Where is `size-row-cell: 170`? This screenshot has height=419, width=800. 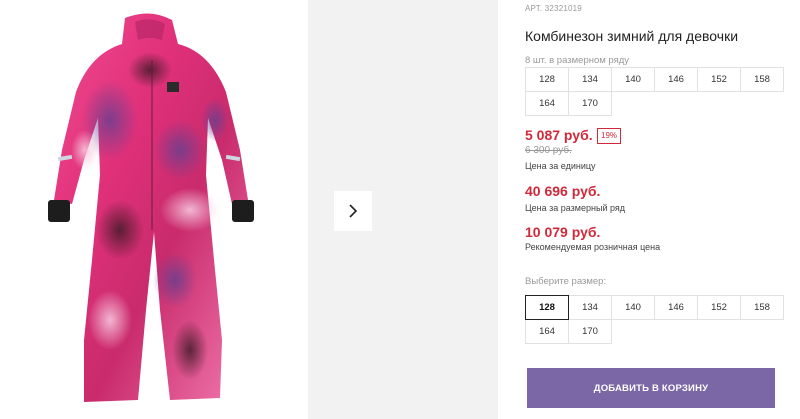
size-row-cell: 170 is located at coordinates (590, 103).